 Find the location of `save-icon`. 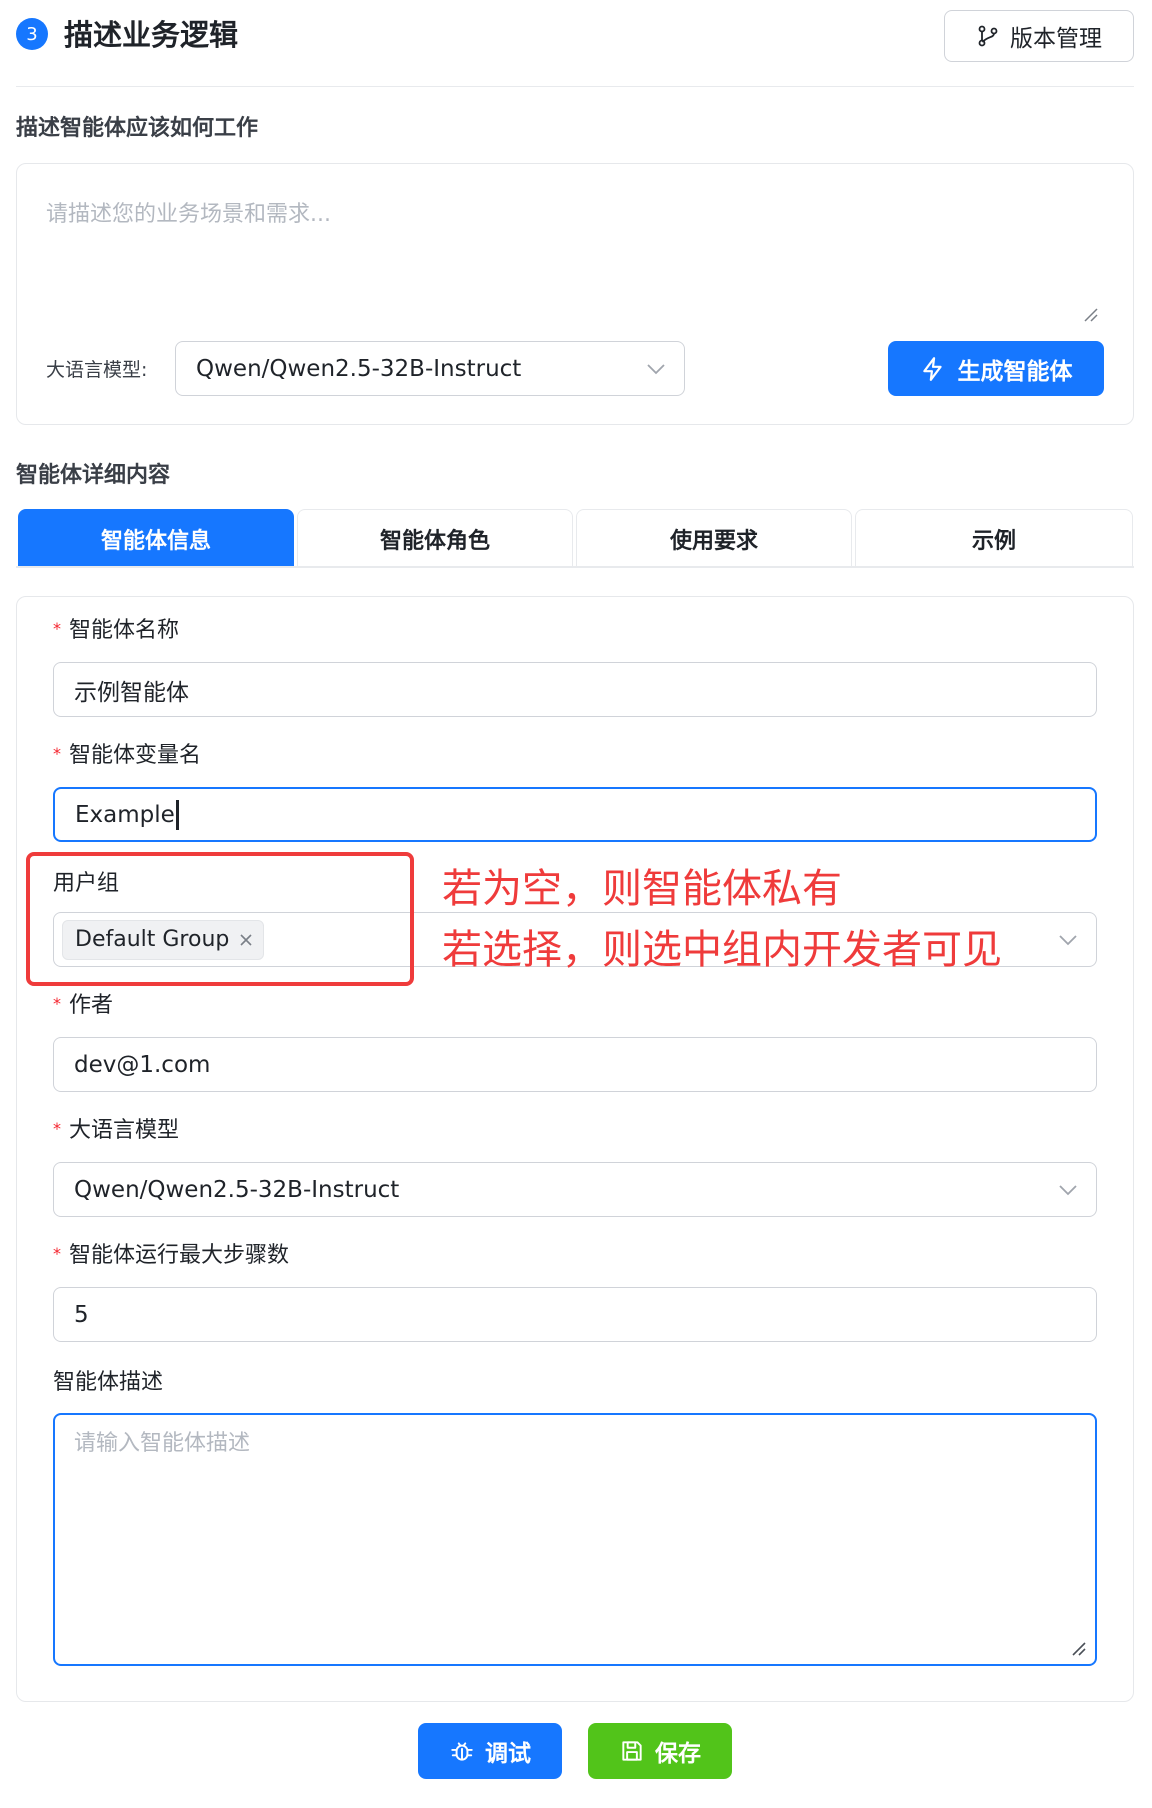

save-icon is located at coordinates (632, 1751).